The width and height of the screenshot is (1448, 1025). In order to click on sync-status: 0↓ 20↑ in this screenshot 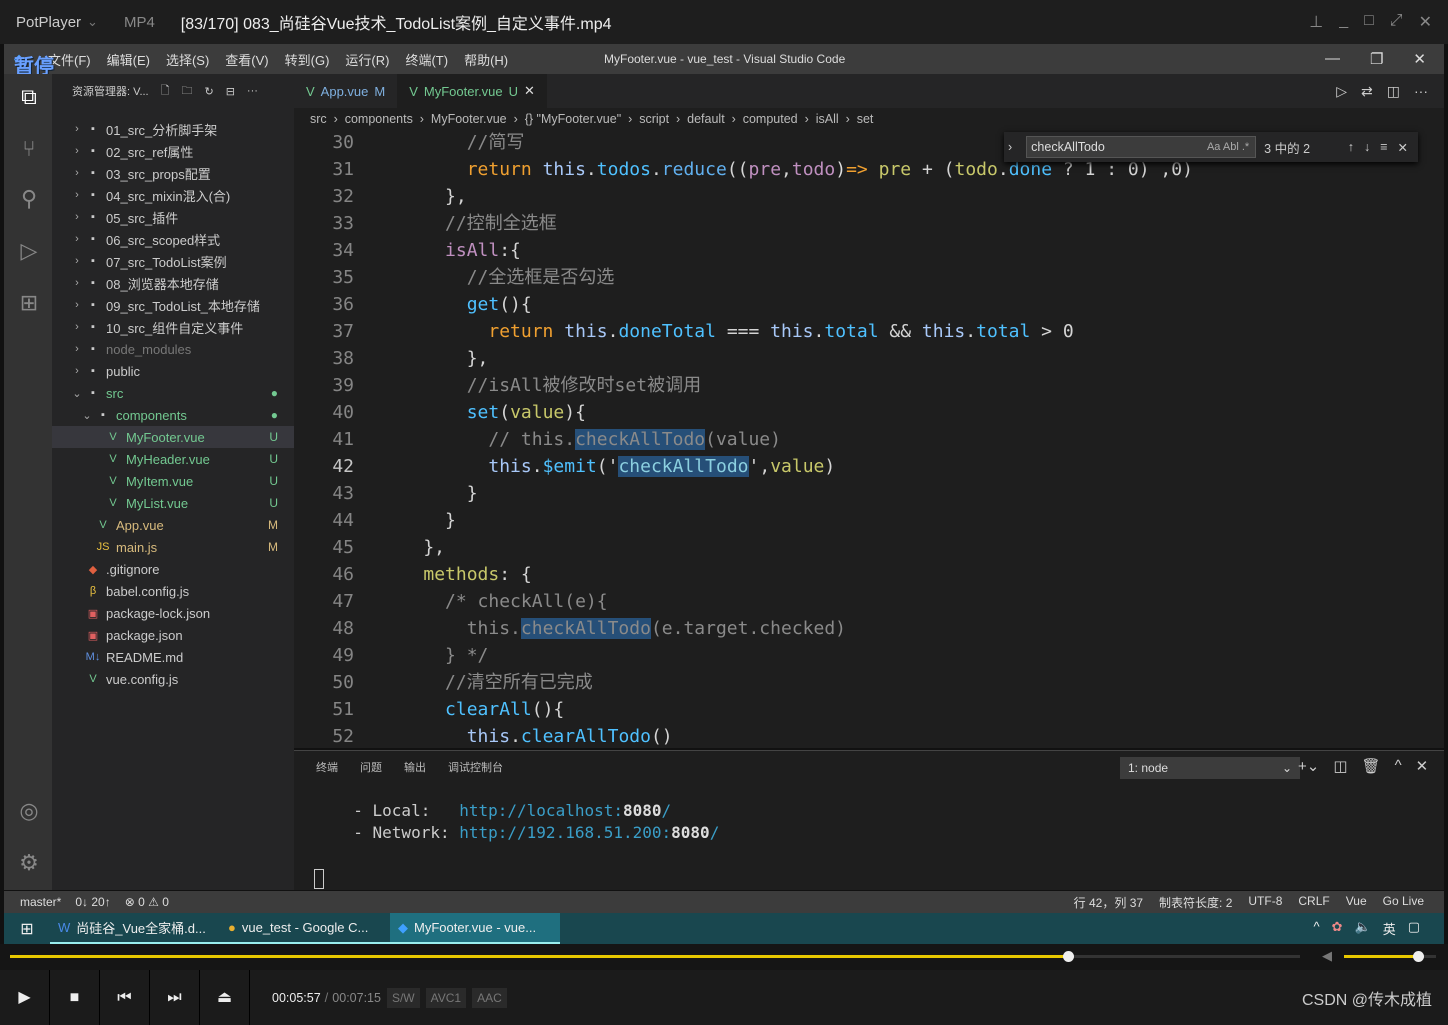, I will do `click(92, 902)`.